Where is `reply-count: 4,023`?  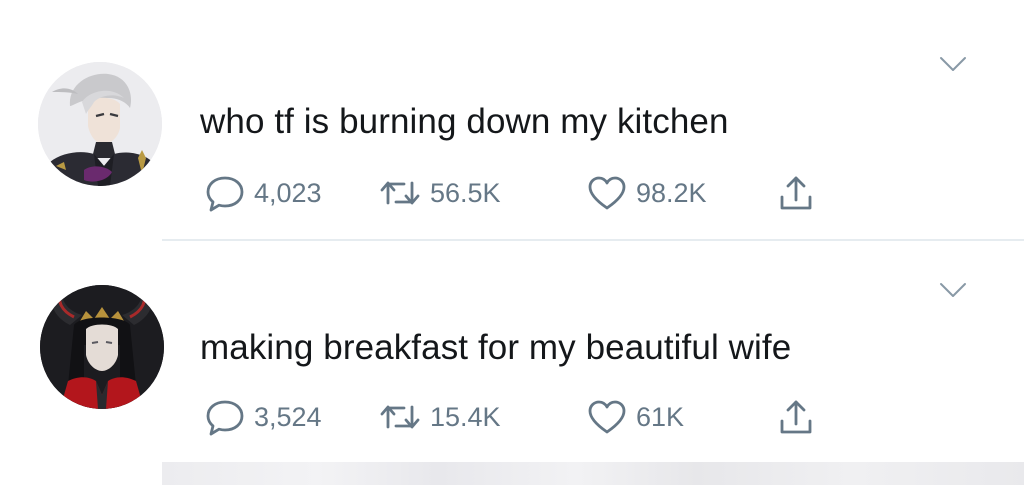
reply-count: 4,023 is located at coordinates (288, 193).